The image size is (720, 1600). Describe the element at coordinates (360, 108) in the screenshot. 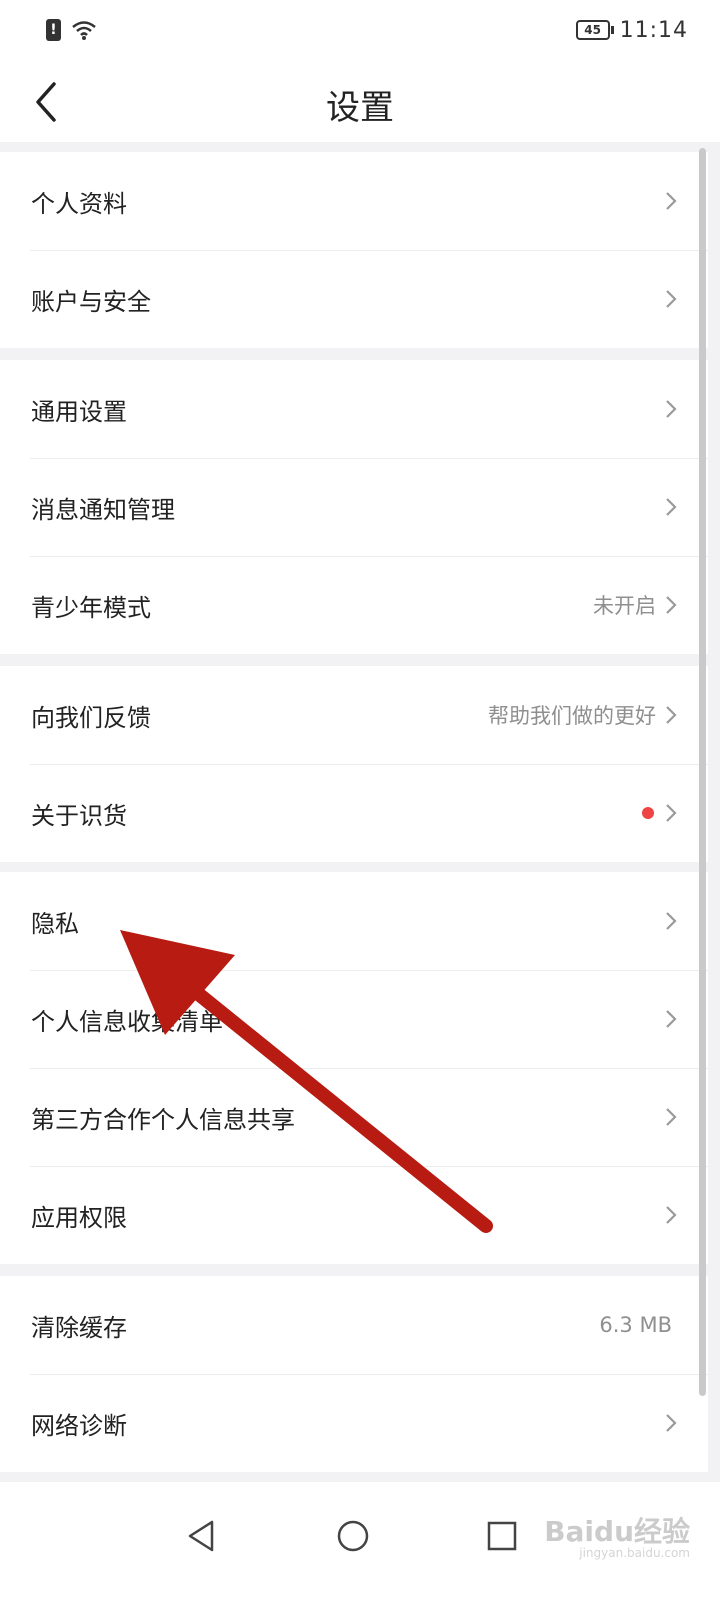

I see `page-title: 设置` at that location.